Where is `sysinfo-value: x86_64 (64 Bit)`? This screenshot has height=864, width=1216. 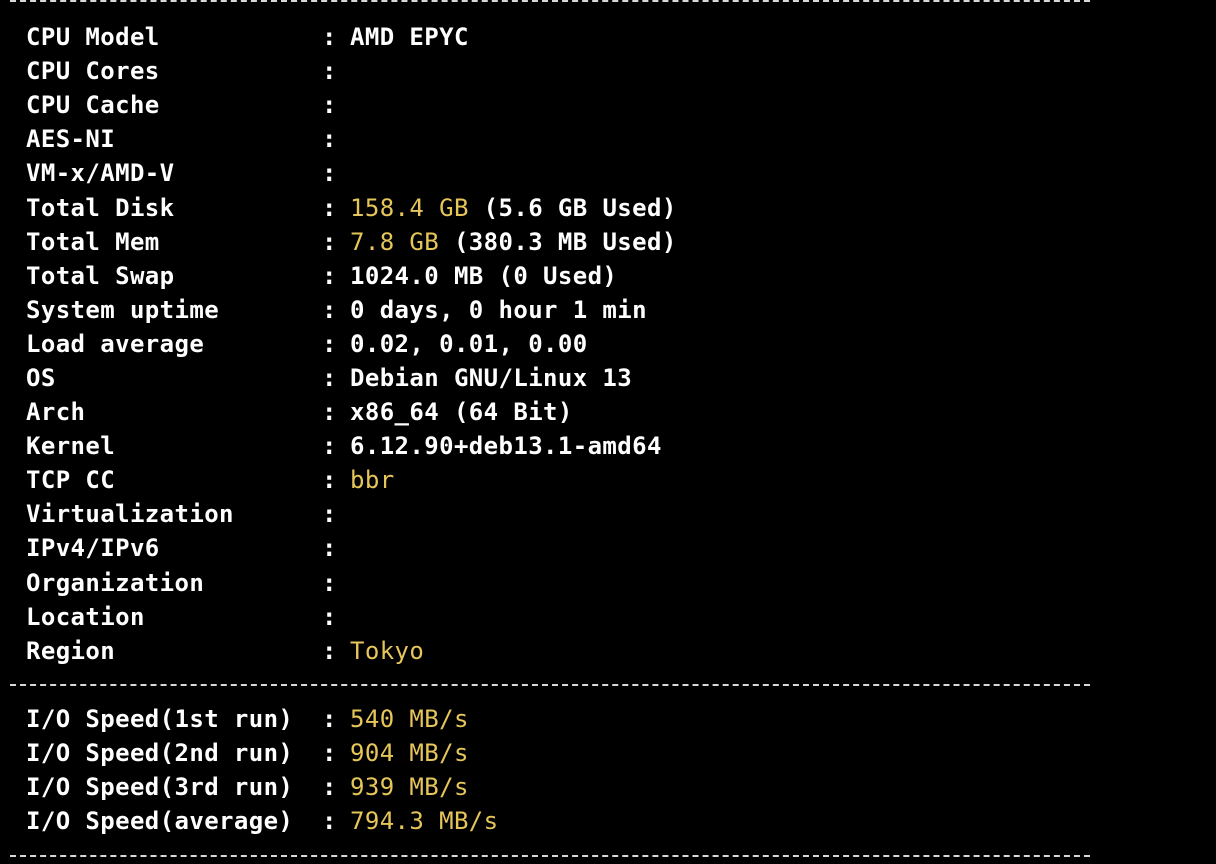 sysinfo-value: x86_64 (64 Bit) is located at coordinates (461, 412).